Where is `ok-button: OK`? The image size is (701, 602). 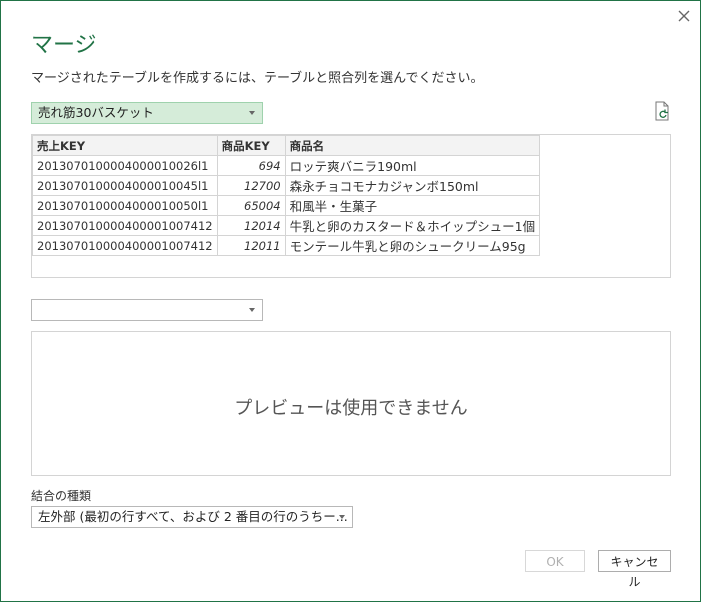
ok-button: OK is located at coordinates (555, 561).